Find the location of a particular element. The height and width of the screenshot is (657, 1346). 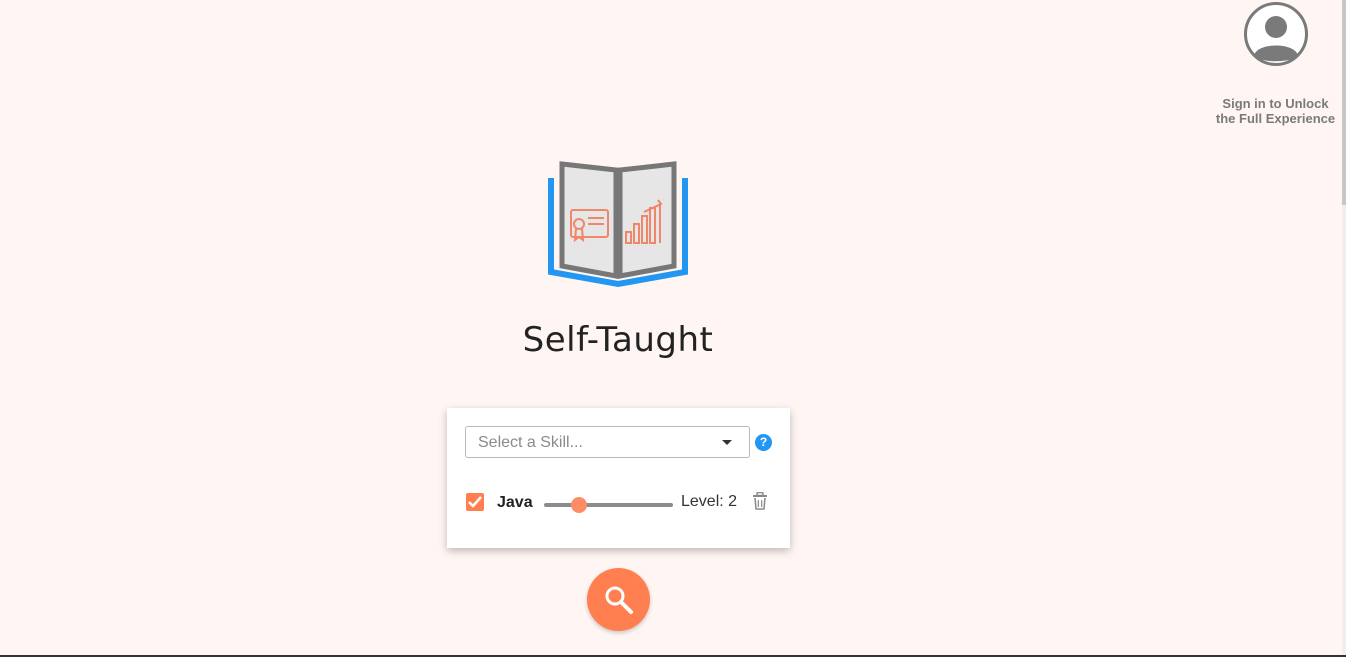

skill-card: Select a Skill... ? Java Level: 2 is located at coordinates (618, 478).